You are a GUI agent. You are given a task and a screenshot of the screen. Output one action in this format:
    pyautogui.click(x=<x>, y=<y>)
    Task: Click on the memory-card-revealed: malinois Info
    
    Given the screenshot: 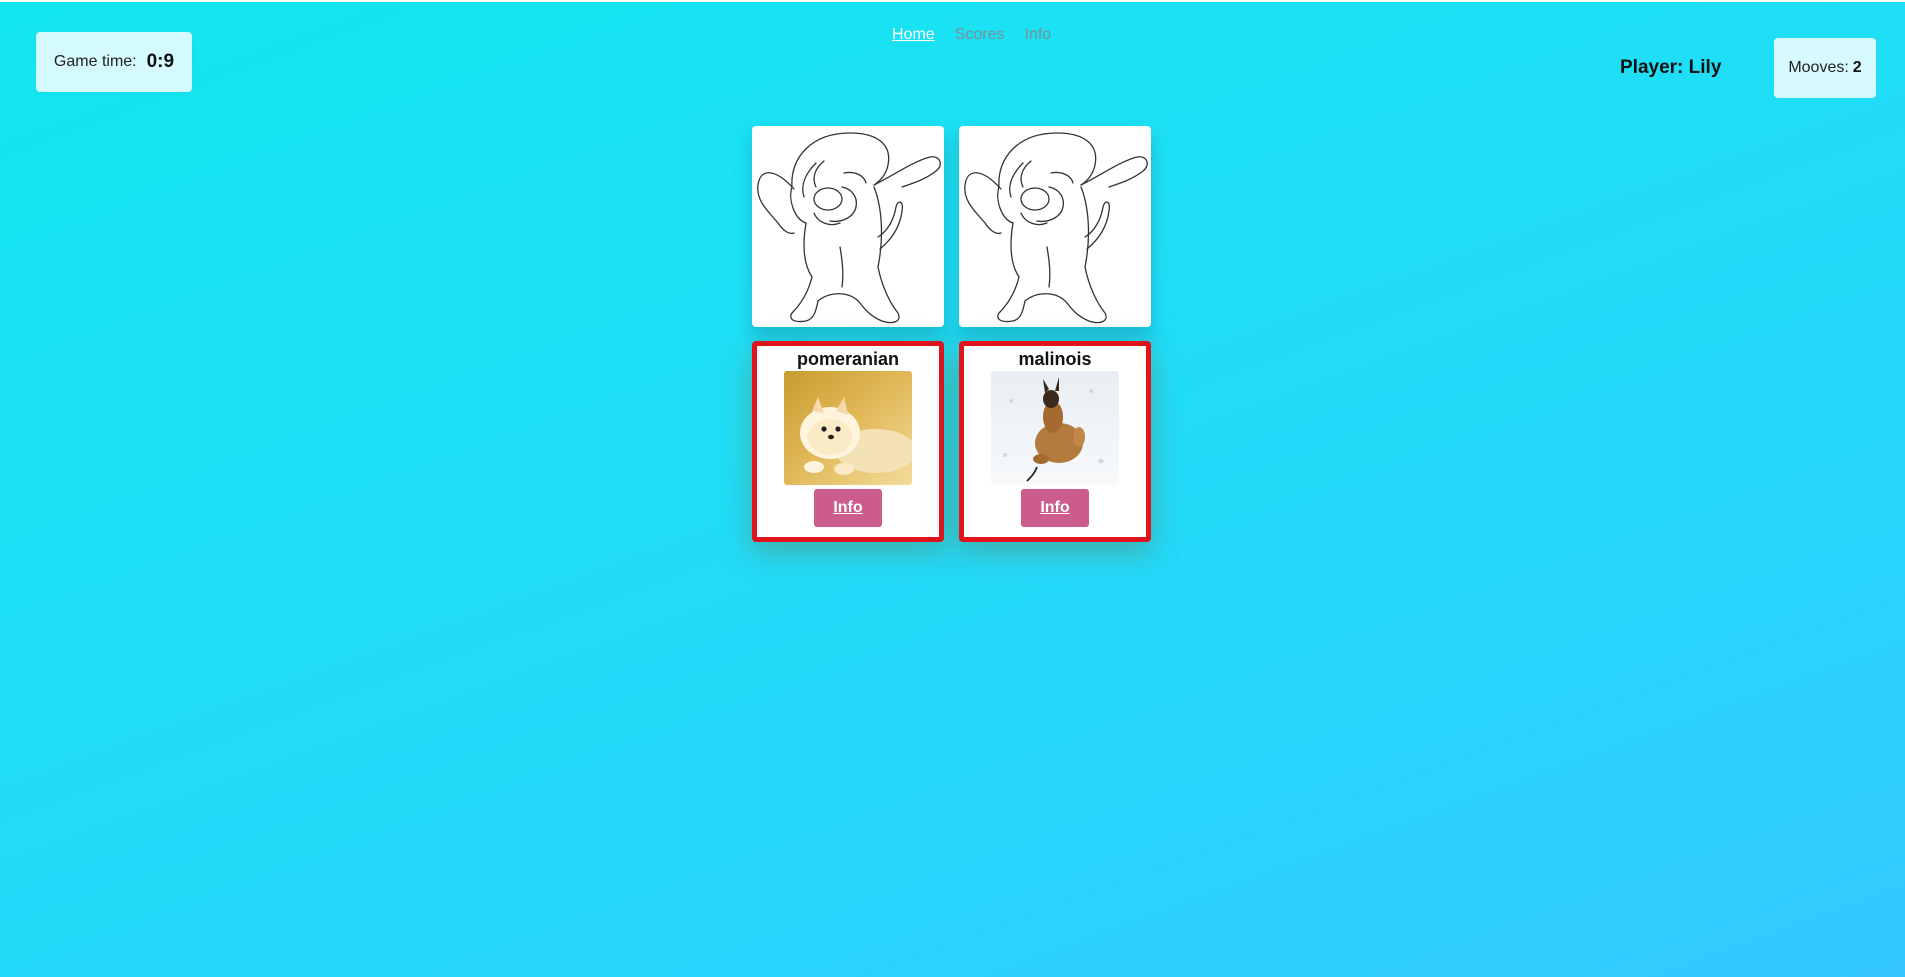 What is the action you would take?
    pyautogui.click(x=1055, y=441)
    